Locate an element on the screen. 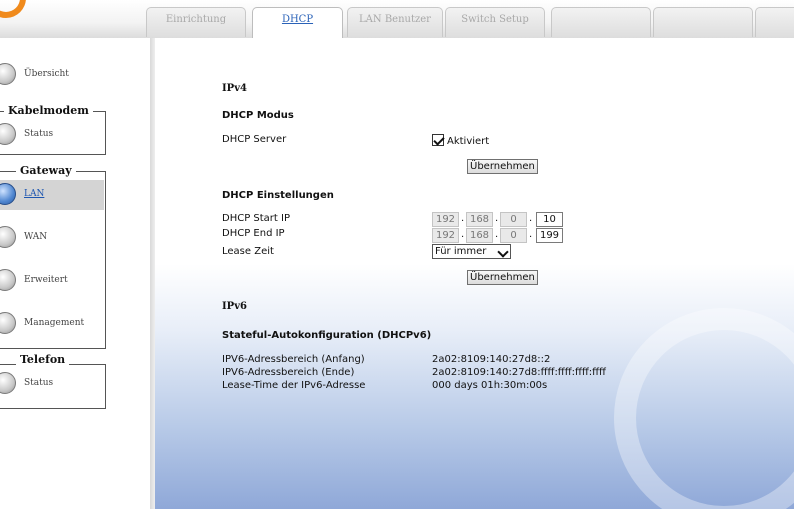  end-ip-octet-1: 192 is located at coordinates (445, 235).